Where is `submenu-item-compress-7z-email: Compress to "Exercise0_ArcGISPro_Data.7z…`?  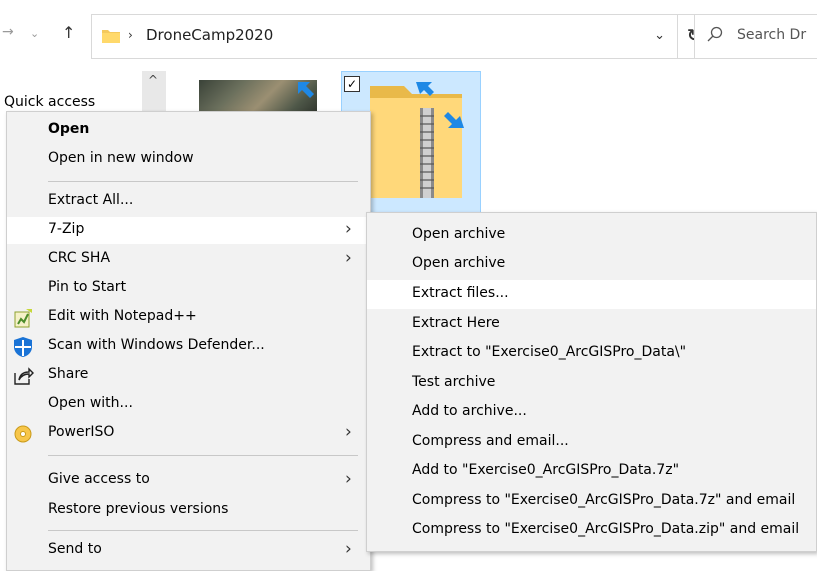
submenu-item-compress-7z-email: Compress to "Exercise0_ArcGISPro_Data.7z… is located at coordinates (591, 501).